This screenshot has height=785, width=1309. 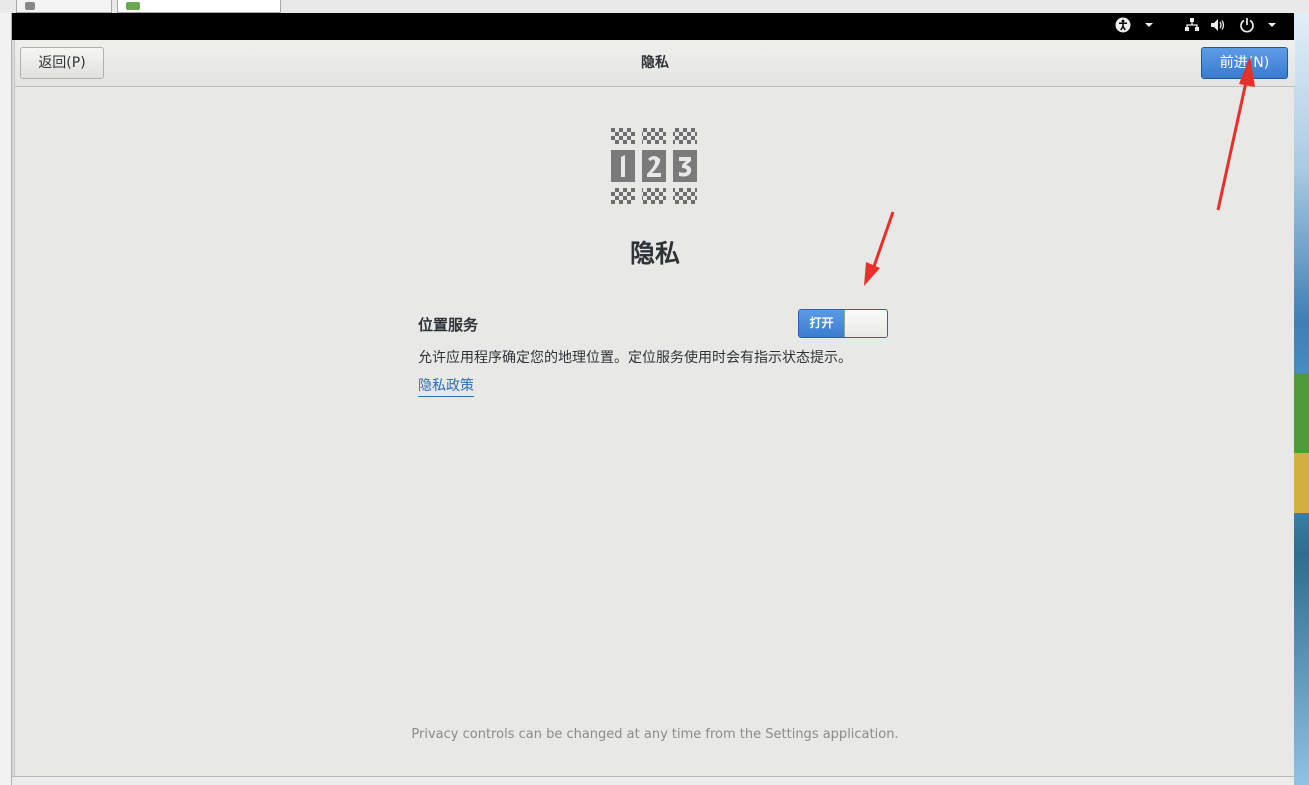 I want to click on toggle-on-label: 打开, so click(x=821, y=323).